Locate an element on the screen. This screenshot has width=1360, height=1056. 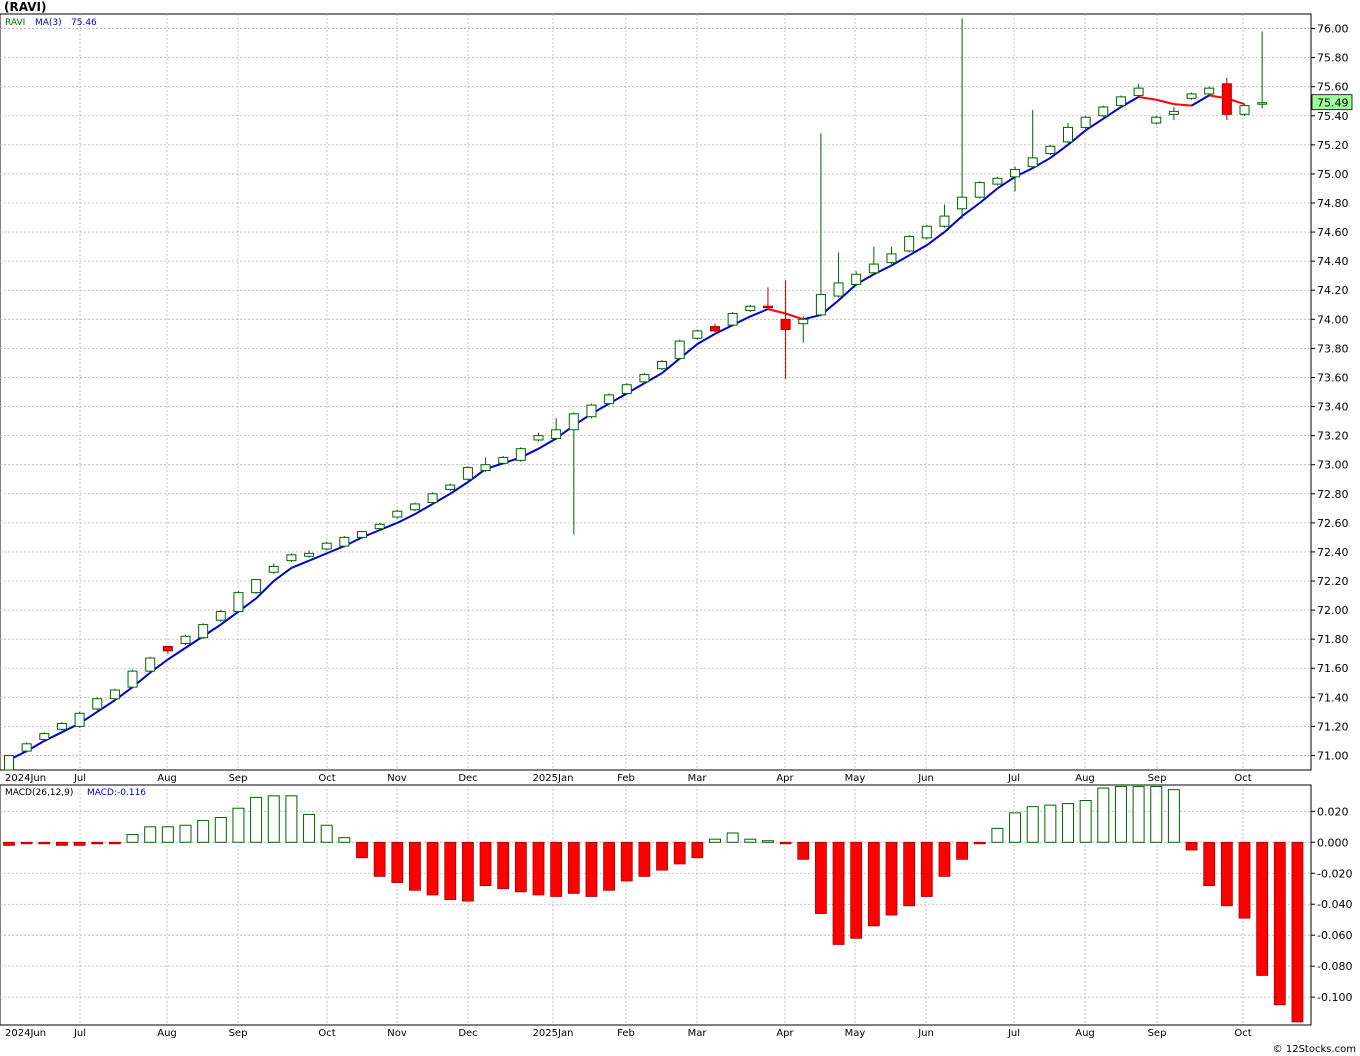
x-tick-label: Aug is located at coordinates (167, 1033).